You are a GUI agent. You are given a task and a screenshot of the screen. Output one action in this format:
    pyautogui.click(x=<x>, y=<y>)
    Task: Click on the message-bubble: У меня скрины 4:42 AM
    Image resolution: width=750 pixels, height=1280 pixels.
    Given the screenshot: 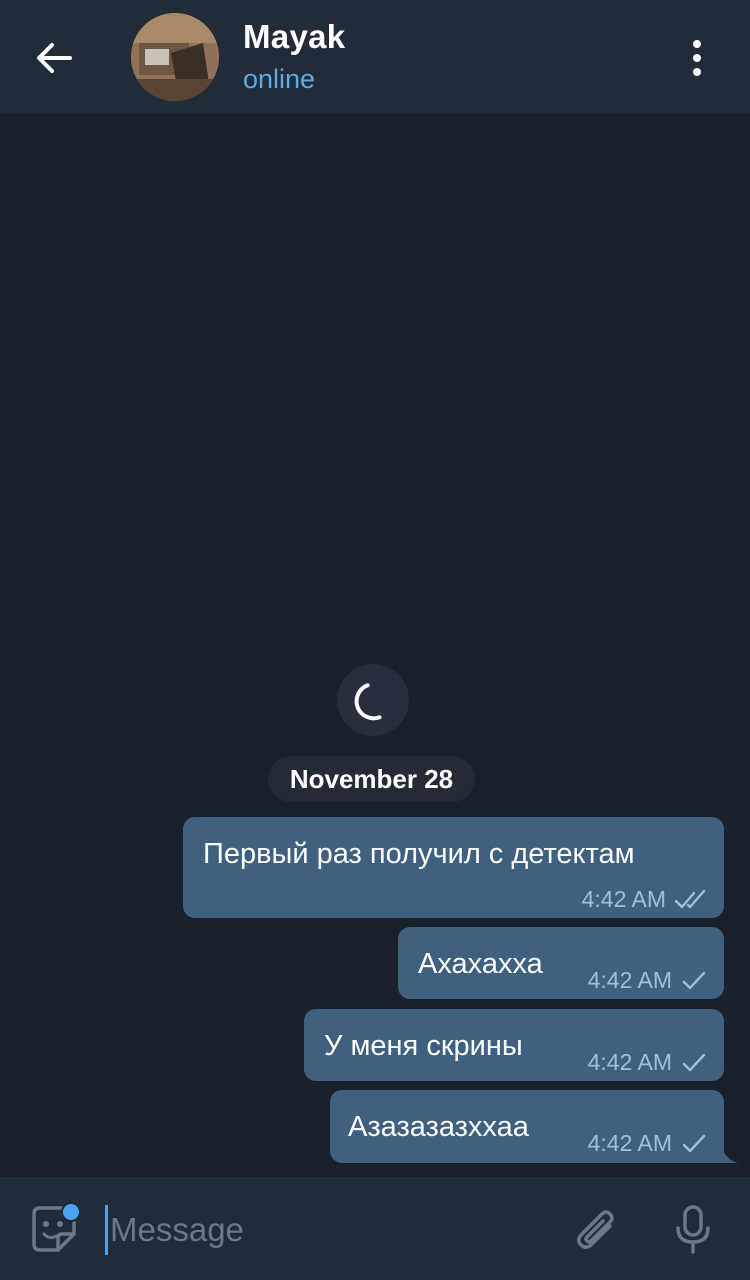 What is the action you would take?
    pyautogui.click(x=514, y=1045)
    